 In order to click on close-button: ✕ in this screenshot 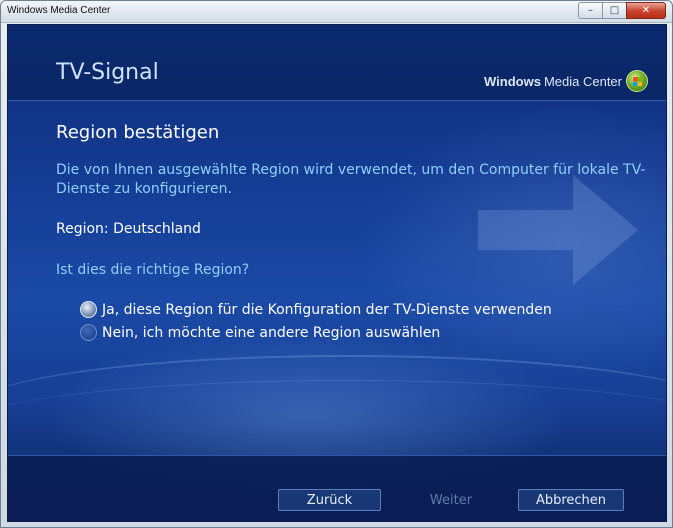, I will do `click(646, 10)`.